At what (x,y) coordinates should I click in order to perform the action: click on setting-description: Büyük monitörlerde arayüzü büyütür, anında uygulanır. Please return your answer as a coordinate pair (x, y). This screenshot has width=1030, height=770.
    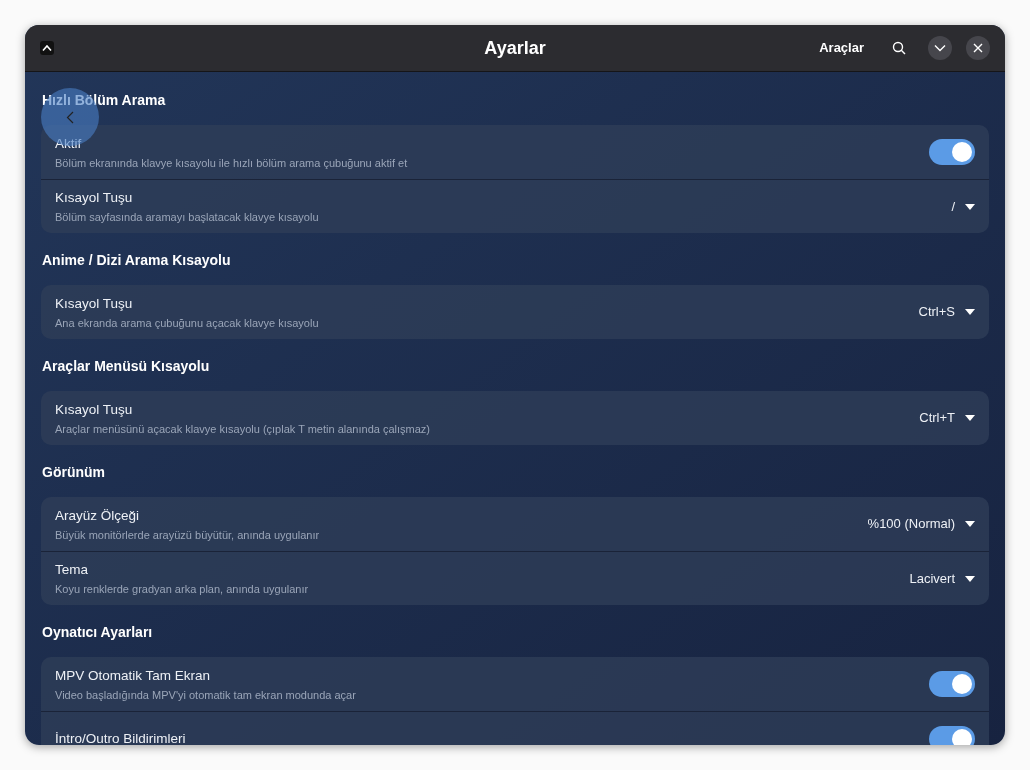
    Looking at the image, I should click on (188, 534).